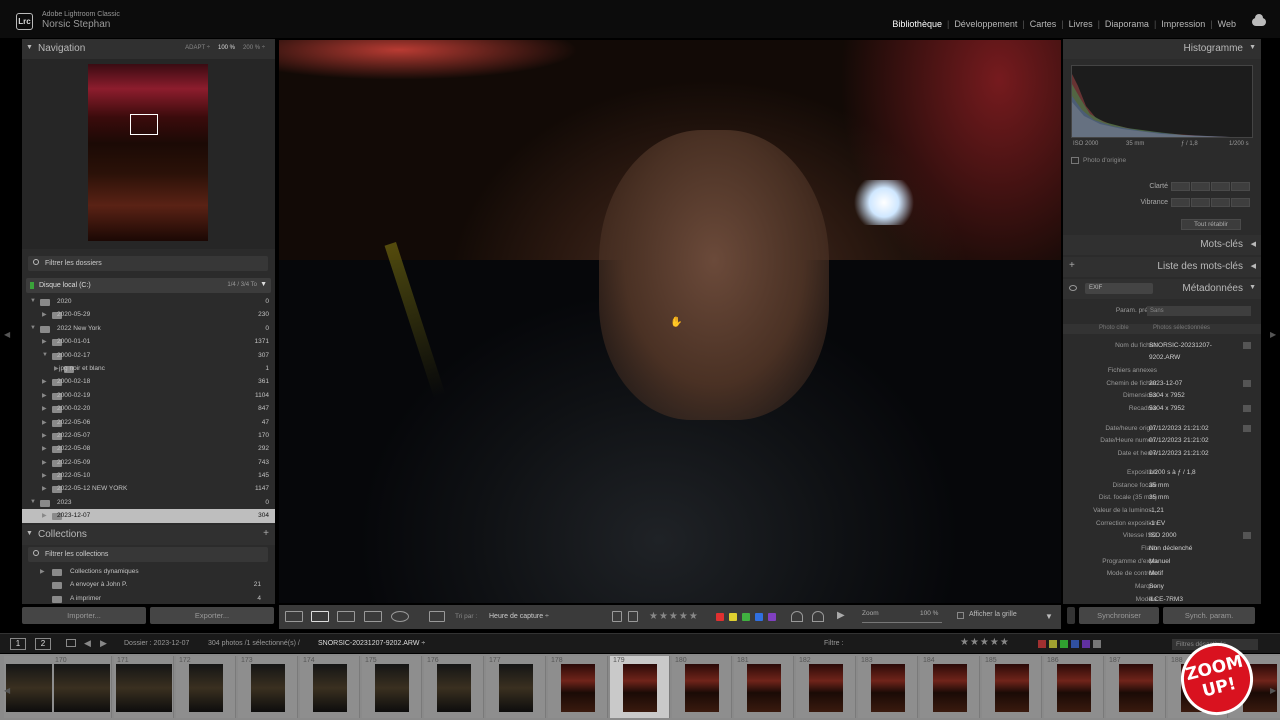  I want to click on flag-pick-icon, so click(617, 616).